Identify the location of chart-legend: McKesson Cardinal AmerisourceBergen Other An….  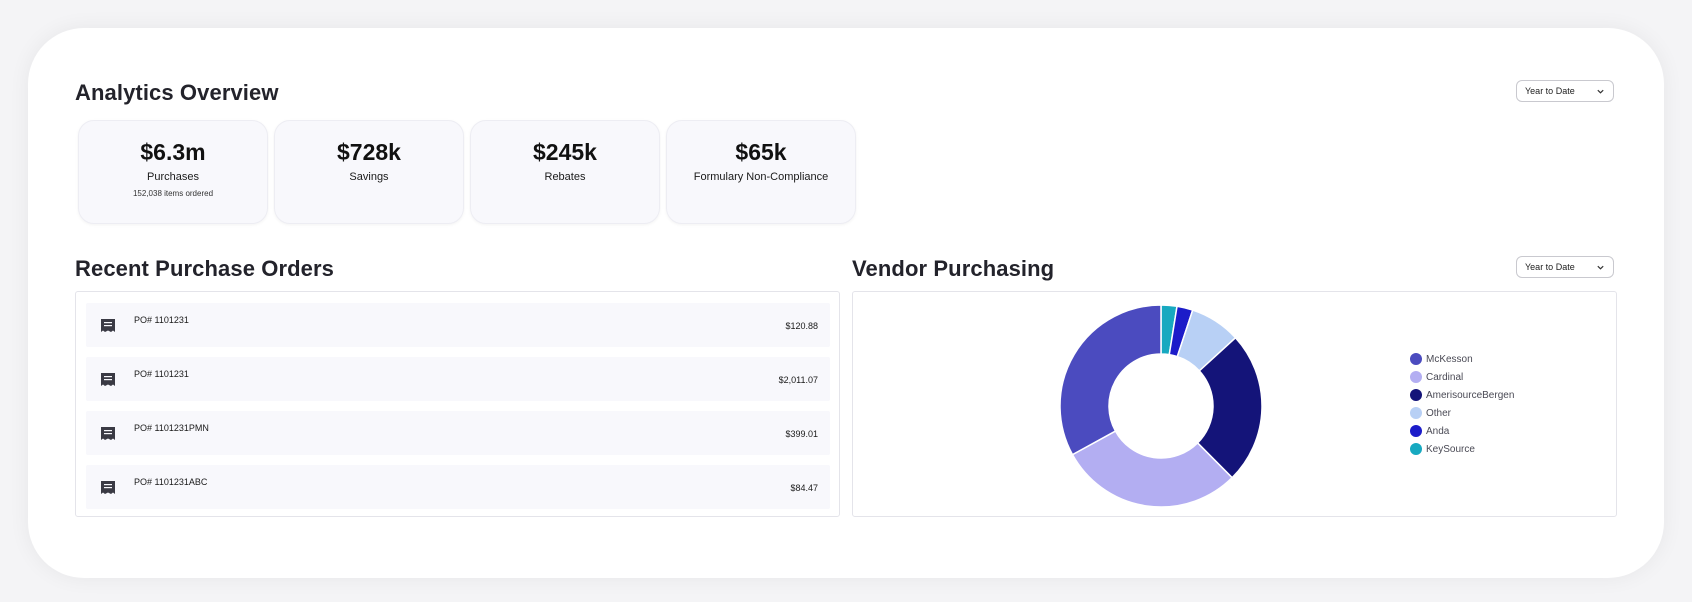
(1462, 404).